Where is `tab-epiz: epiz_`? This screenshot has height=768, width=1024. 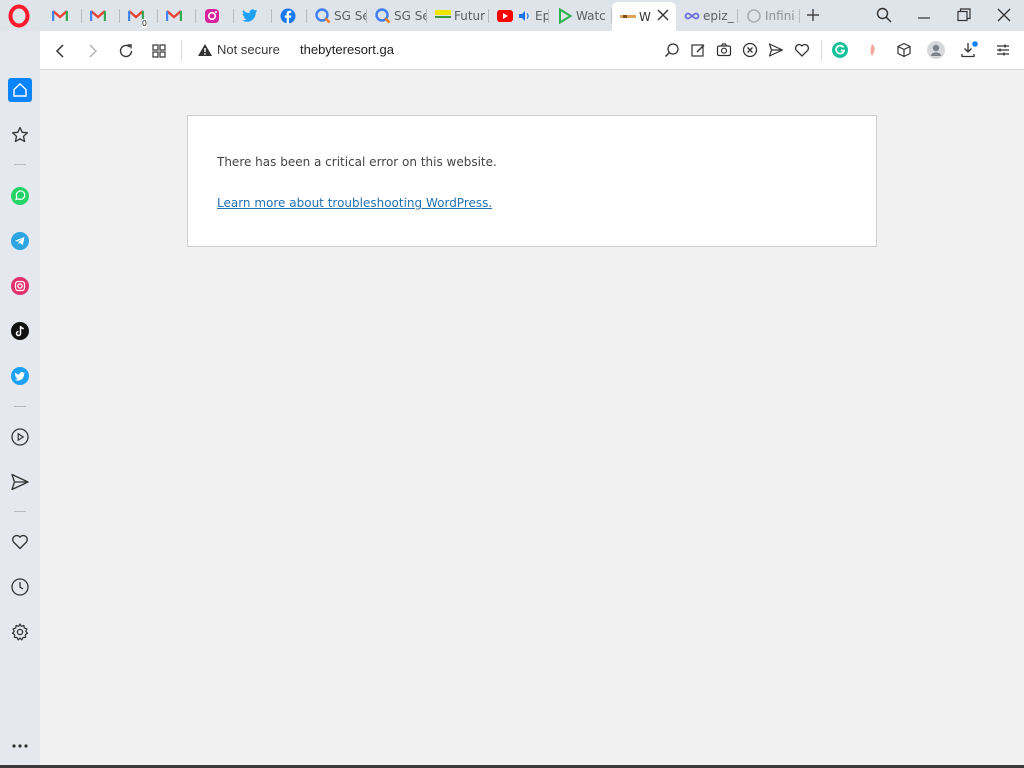 tab-epiz: epiz_ is located at coordinates (707, 15).